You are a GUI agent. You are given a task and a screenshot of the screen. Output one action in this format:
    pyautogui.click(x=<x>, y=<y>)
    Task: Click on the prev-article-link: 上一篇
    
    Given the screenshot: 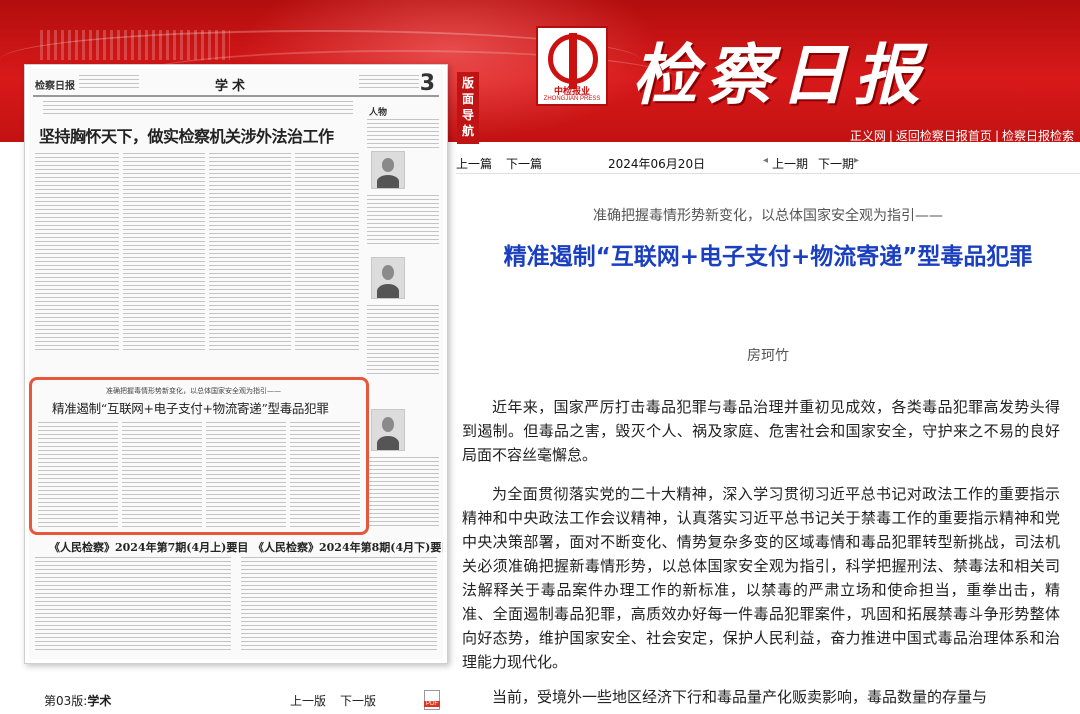 What is the action you would take?
    pyautogui.click(x=474, y=163)
    